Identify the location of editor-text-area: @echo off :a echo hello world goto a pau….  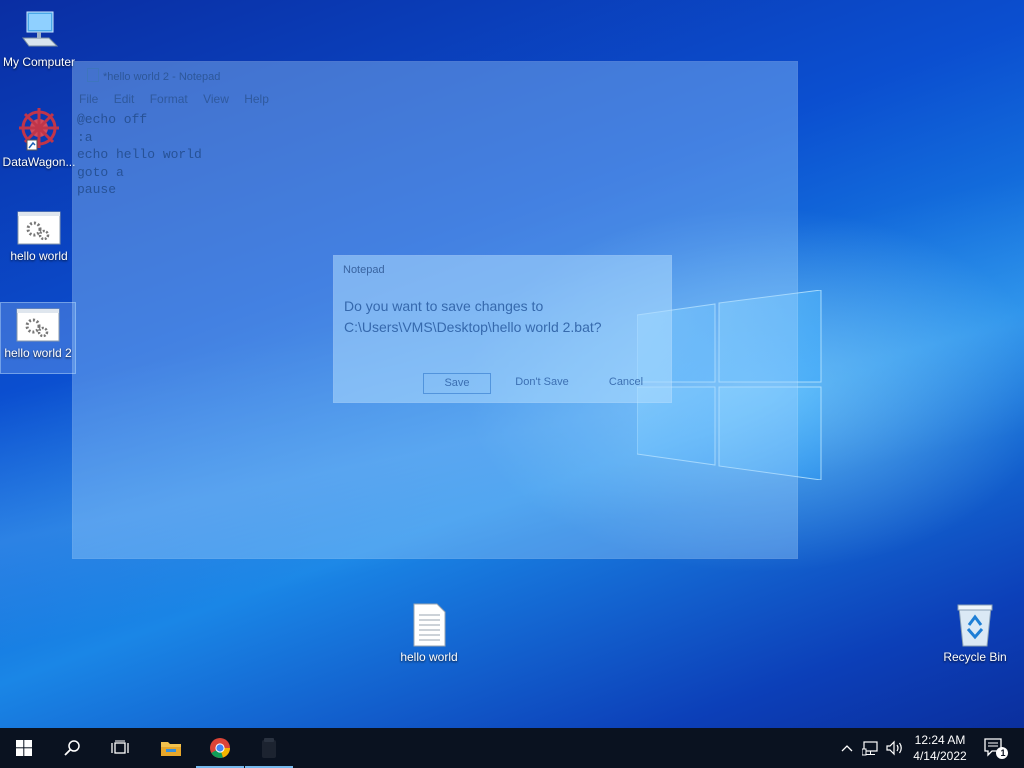
(139, 155).